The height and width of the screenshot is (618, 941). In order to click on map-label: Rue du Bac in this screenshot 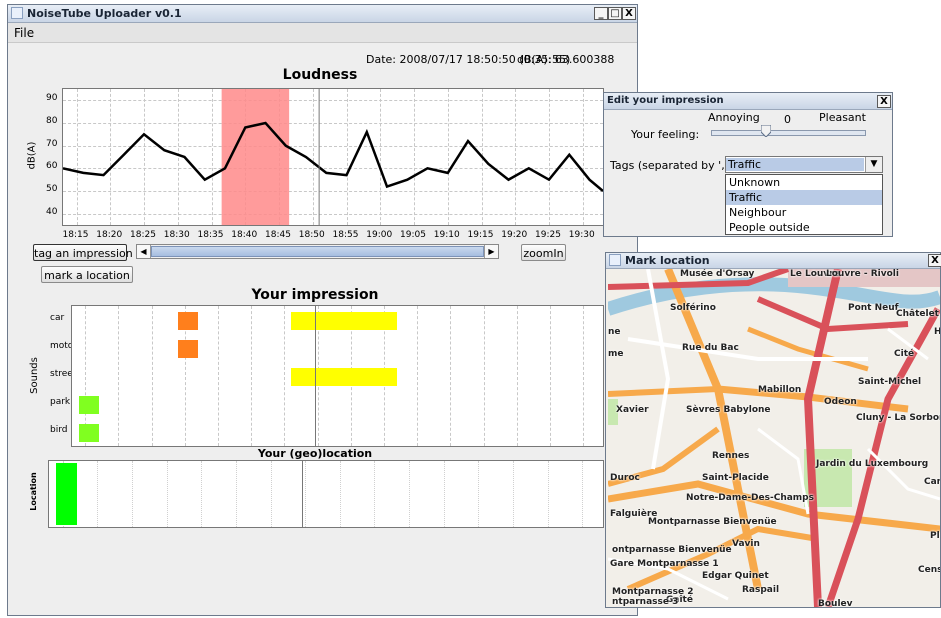, I will do `click(710, 348)`.